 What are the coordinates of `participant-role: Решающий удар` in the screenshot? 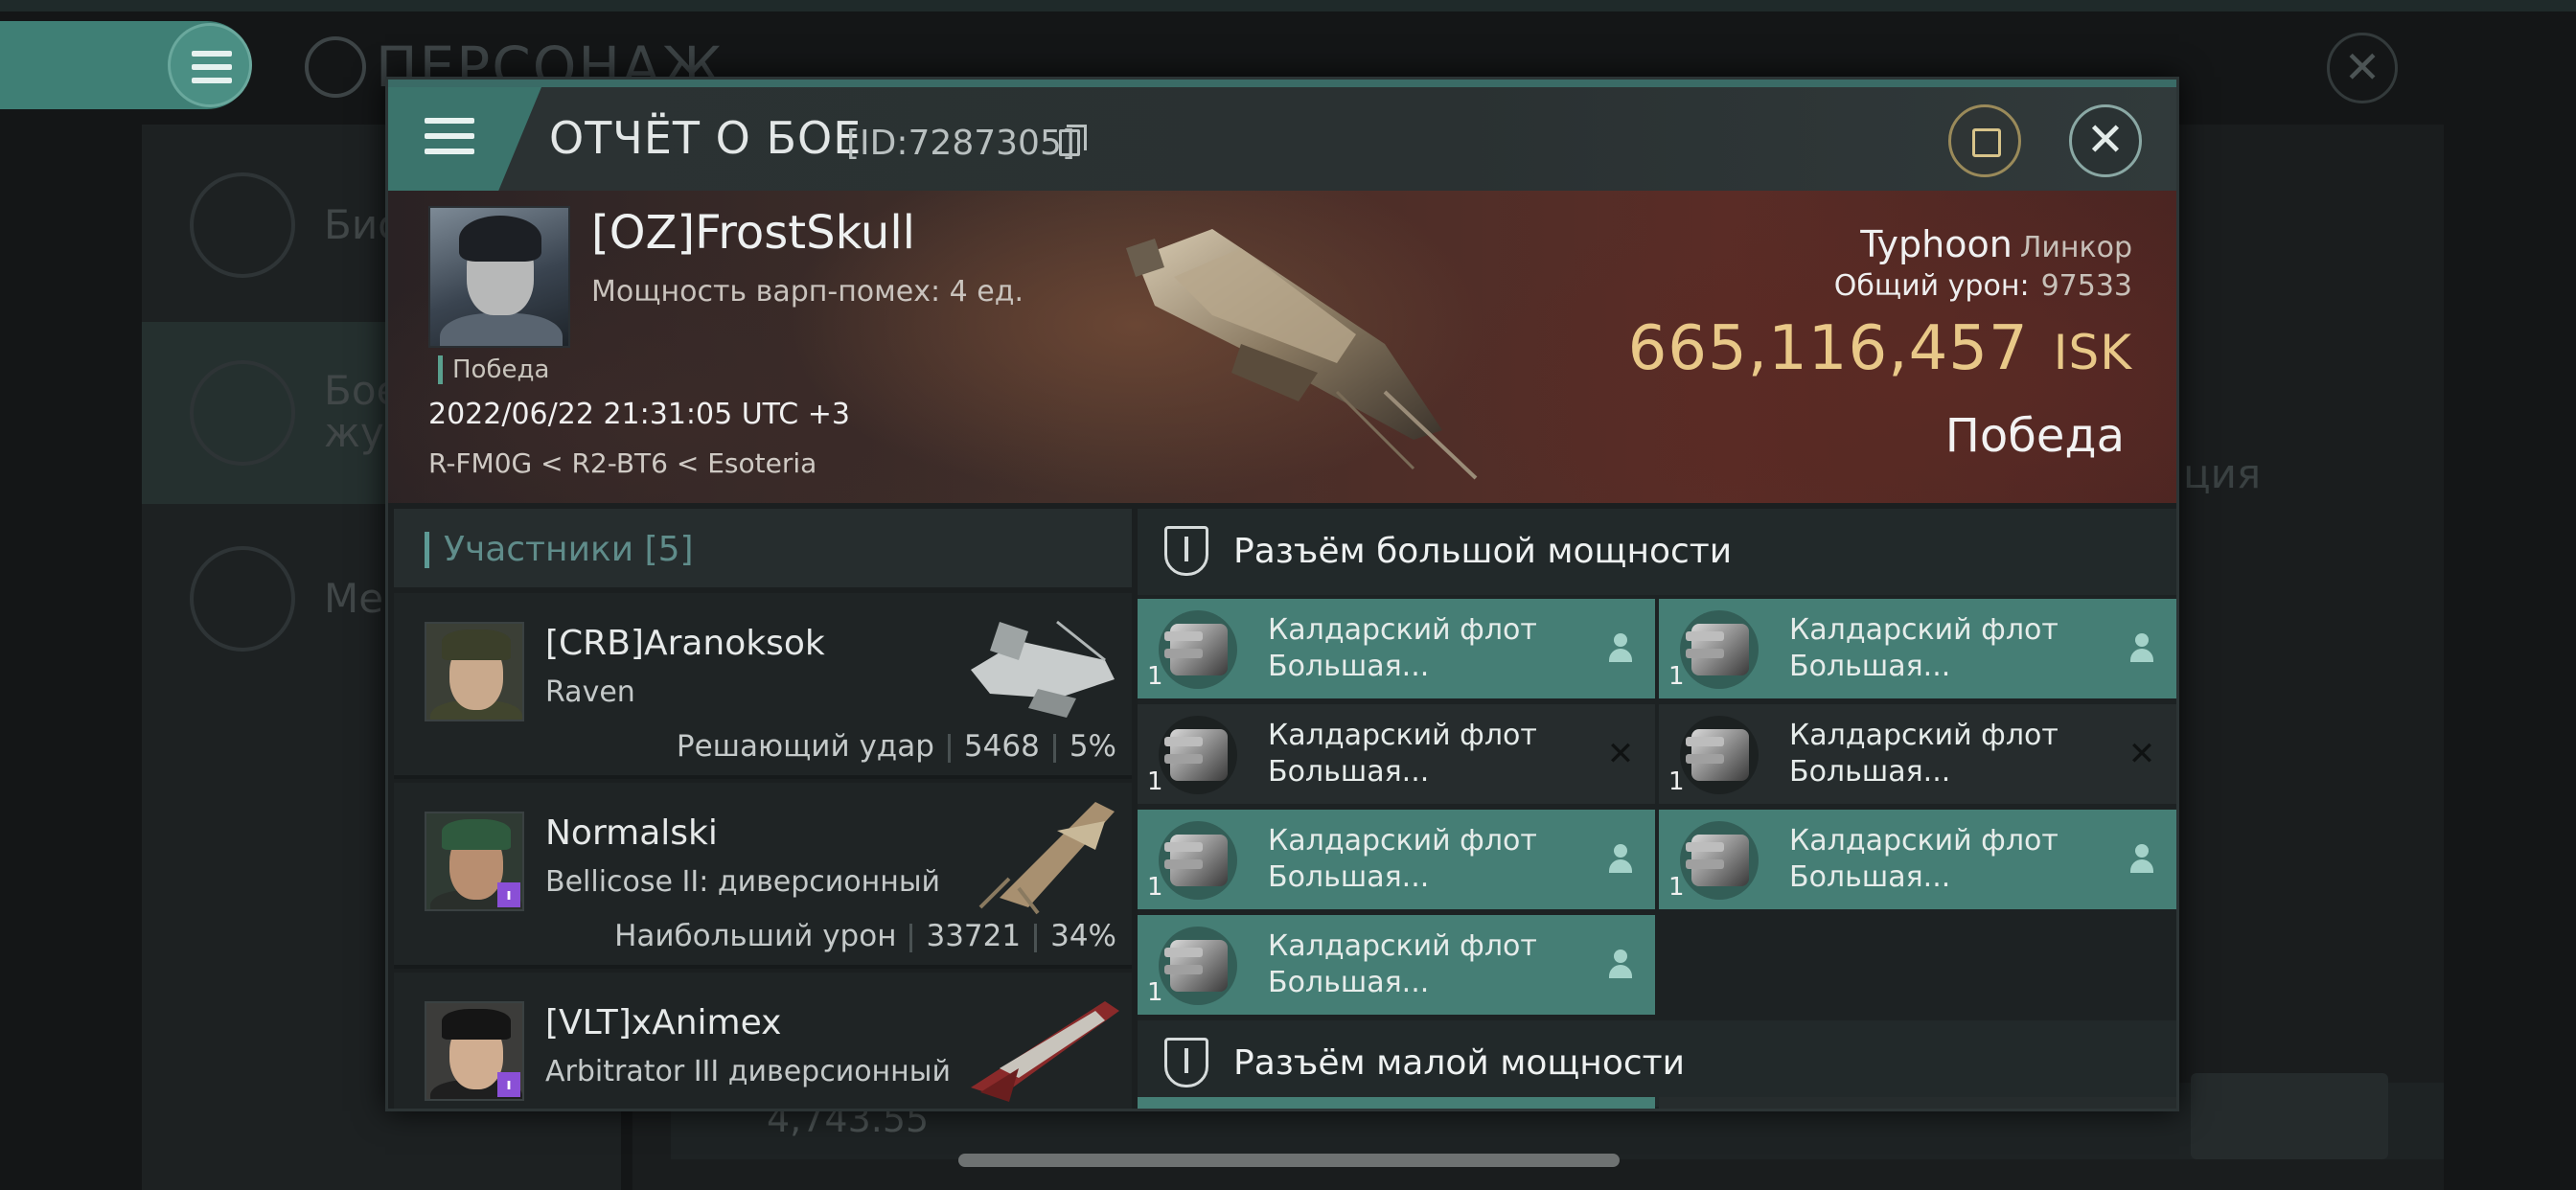 It's located at (805, 747).